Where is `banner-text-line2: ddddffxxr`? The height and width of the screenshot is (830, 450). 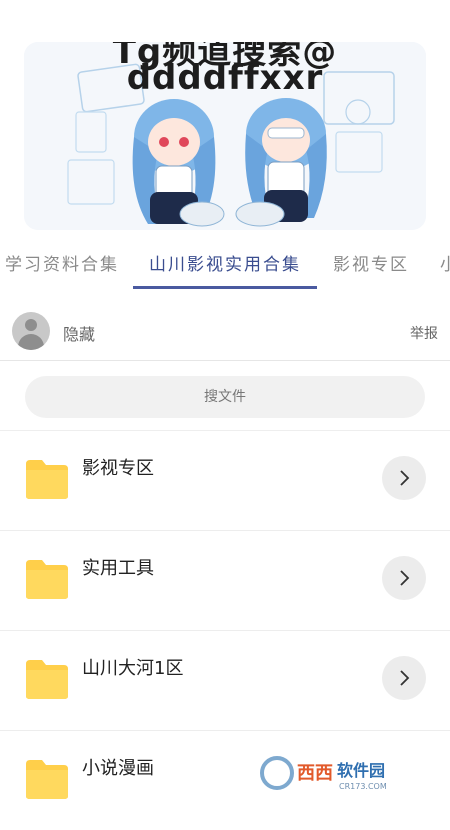 banner-text-line2: ddddffxxr is located at coordinates (225, 78).